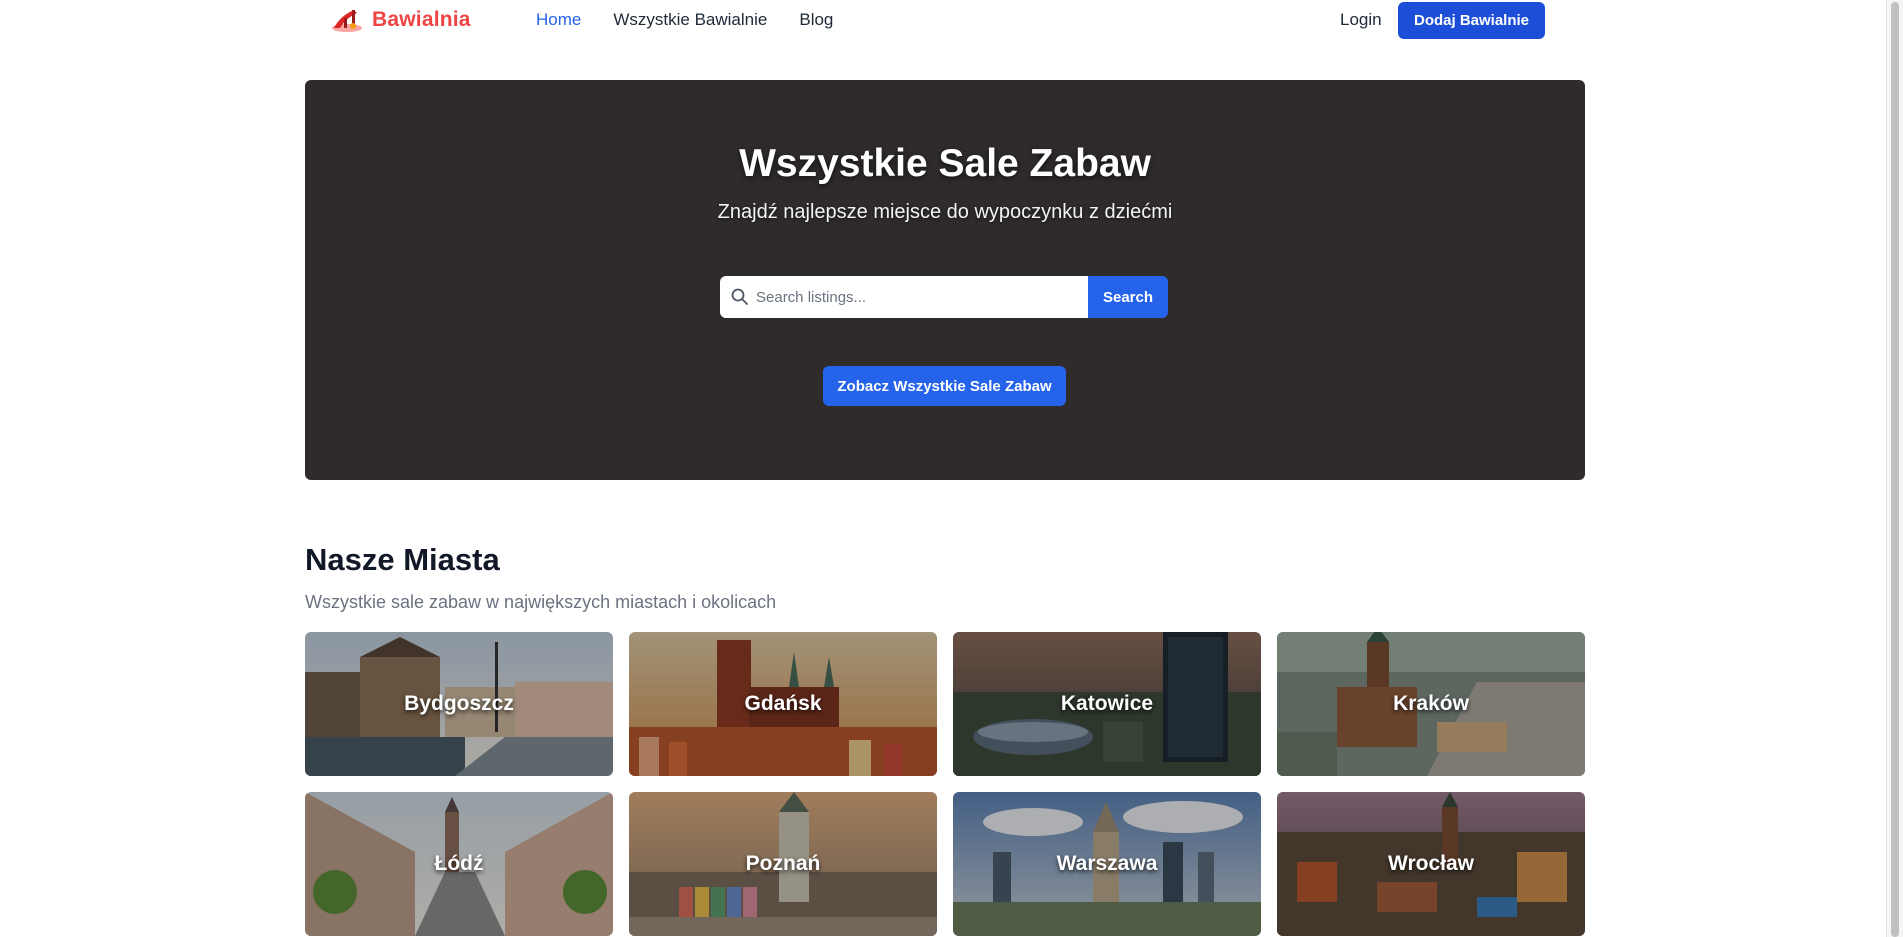  I want to click on search-button: Search, so click(1128, 297).